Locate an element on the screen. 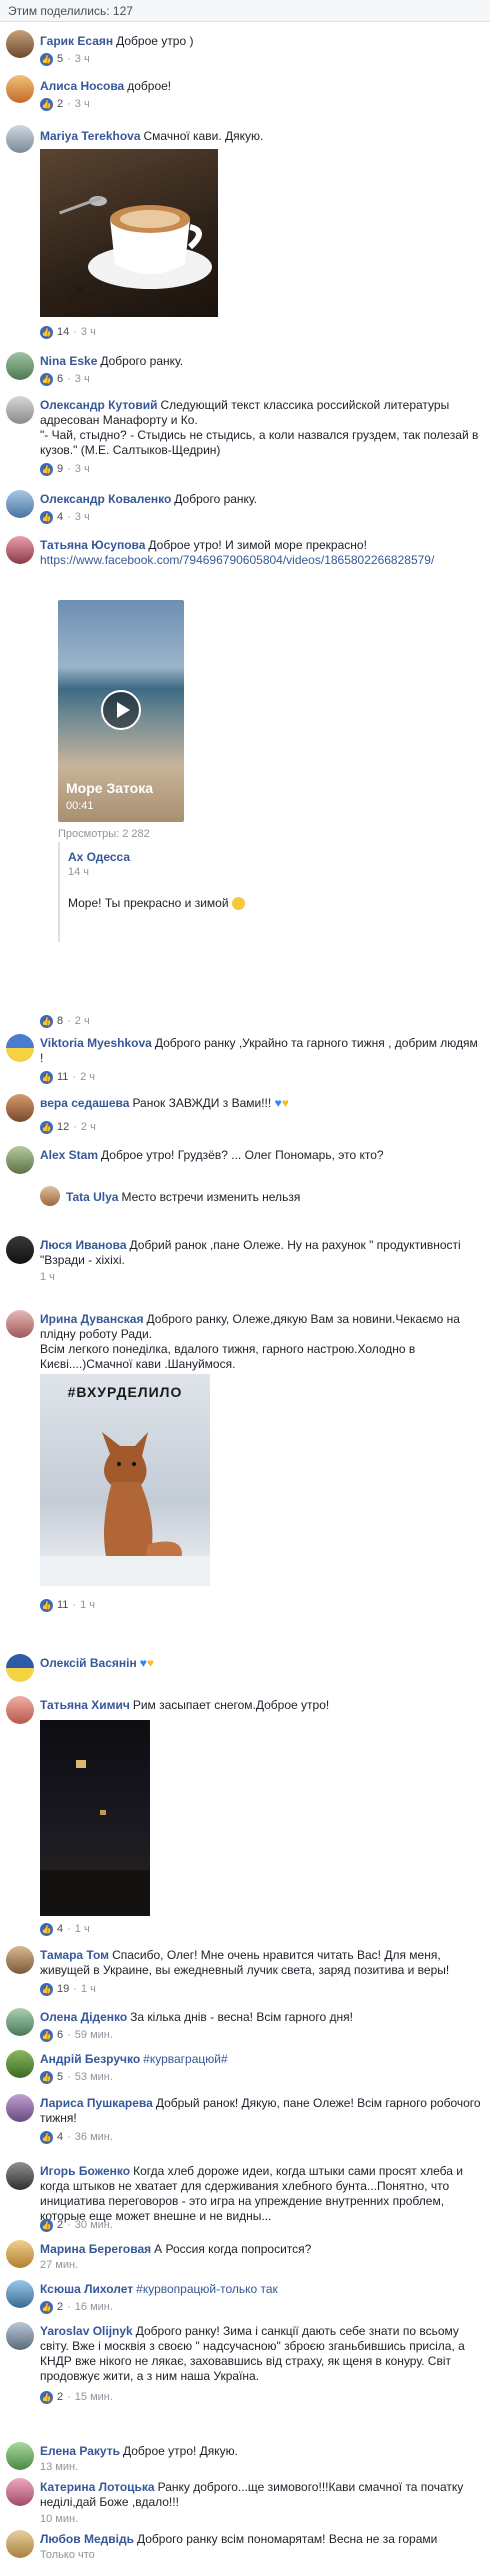 The image size is (490, 2576). comment-author: Катерина Лотоцька is located at coordinates (97, 2487).